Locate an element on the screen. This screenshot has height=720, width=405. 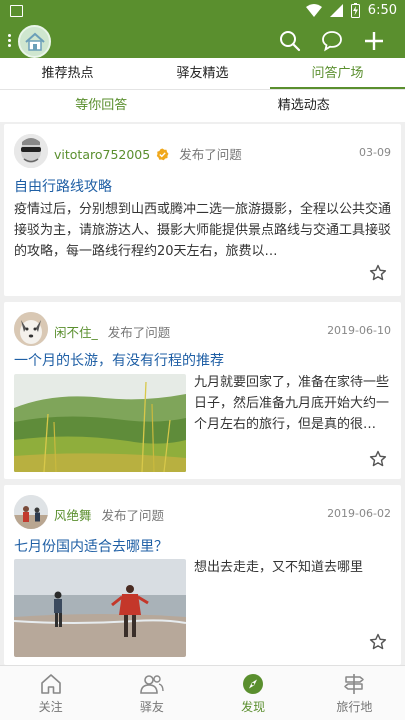
sub-tabs: 等你回答 精选动态 is located at coordinates (202, 106).